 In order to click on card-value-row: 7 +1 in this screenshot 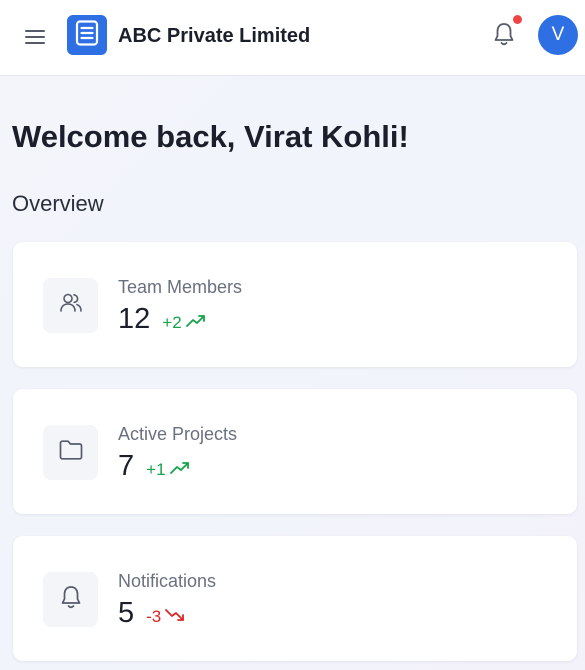, I will do `click(154, 466)`.